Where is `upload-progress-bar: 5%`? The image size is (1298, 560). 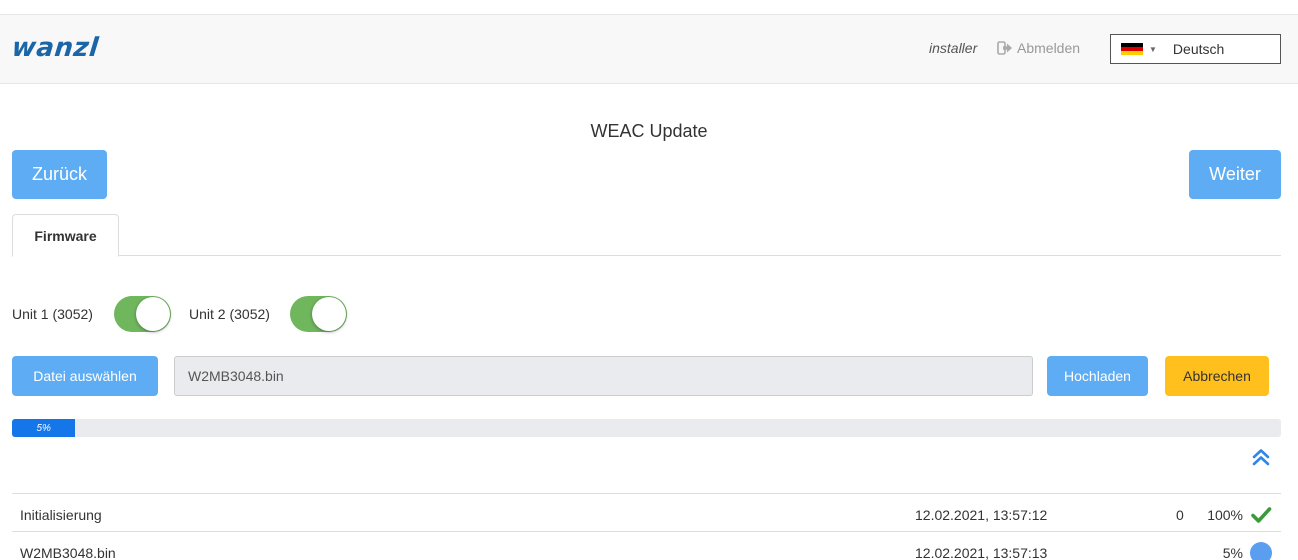 upload-progress-bar: 5% is located at coordinates (646, 428).